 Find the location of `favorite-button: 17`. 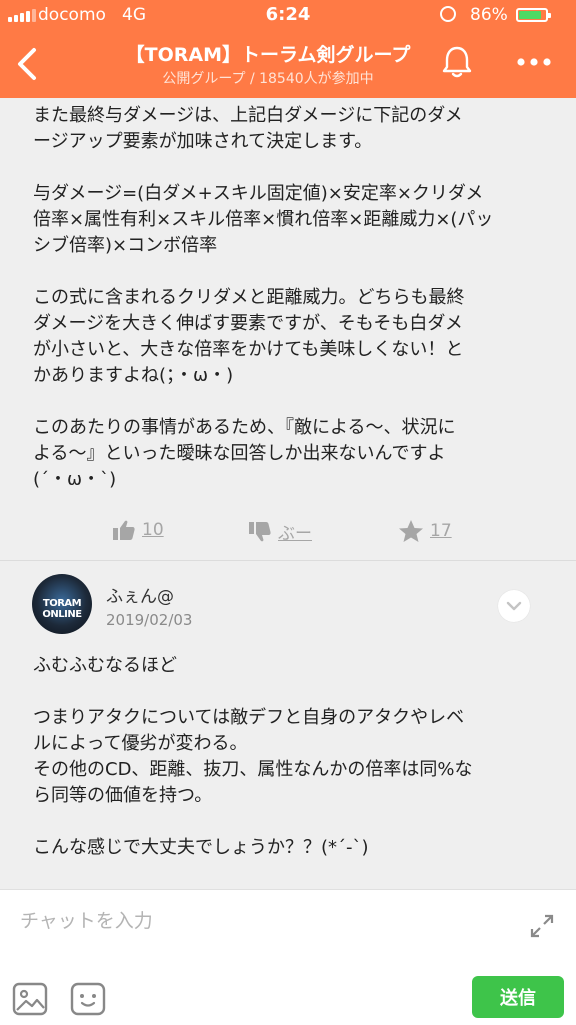

favorite-button: 17 is located at coordinates (425, 531).